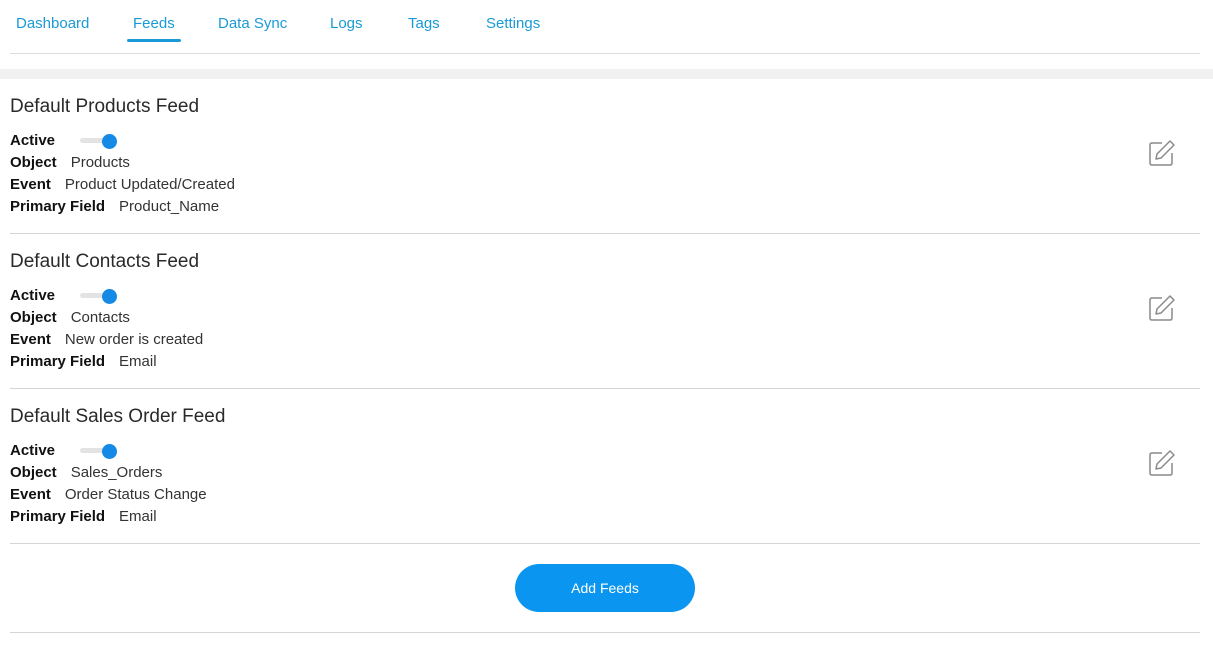  Describe the element at coordinates (100, 162) in the screenshot. I see `object-value: Products` at that location.